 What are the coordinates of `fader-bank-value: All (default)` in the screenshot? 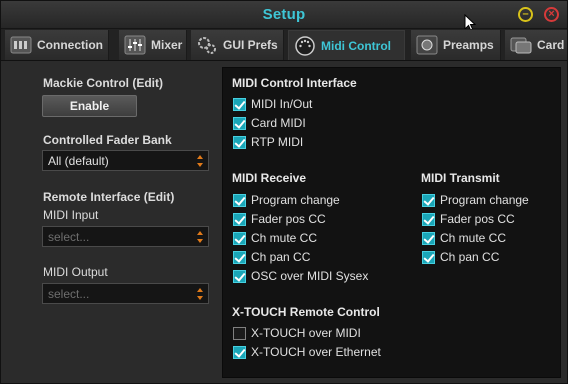 It's located at (78, 160).